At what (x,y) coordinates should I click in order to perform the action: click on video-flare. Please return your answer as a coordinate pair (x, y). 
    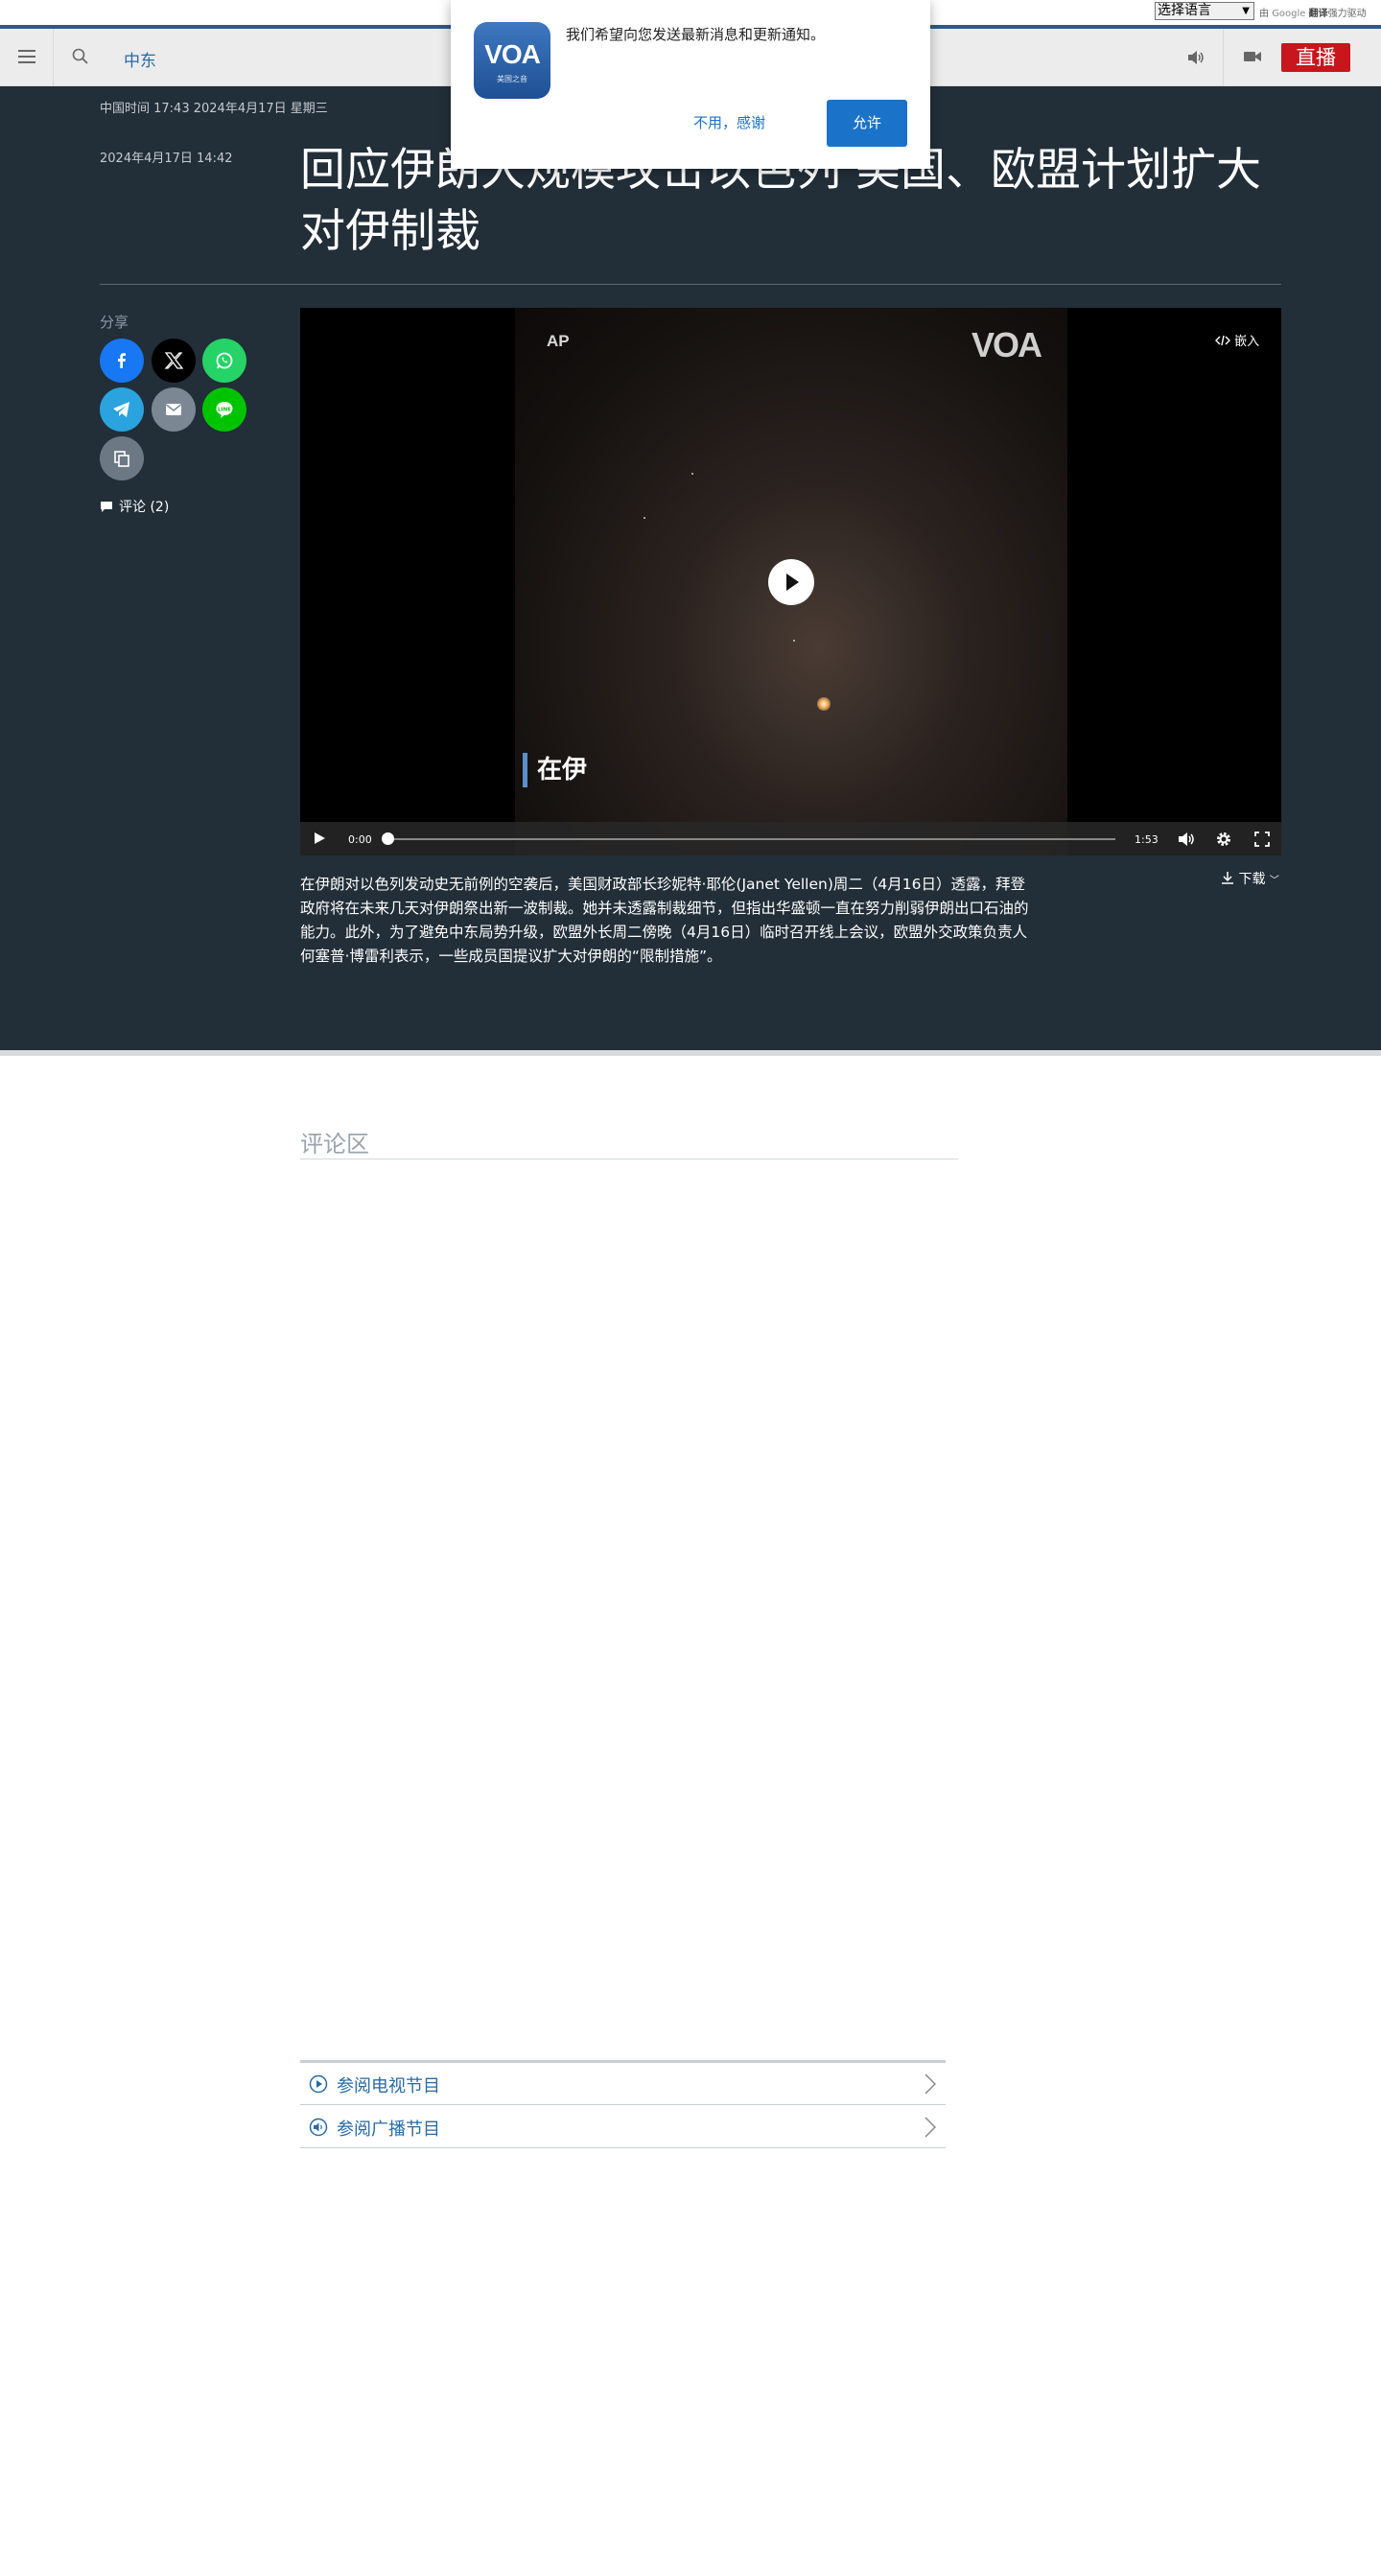
    Looking at the image, I should click on (824, 704).